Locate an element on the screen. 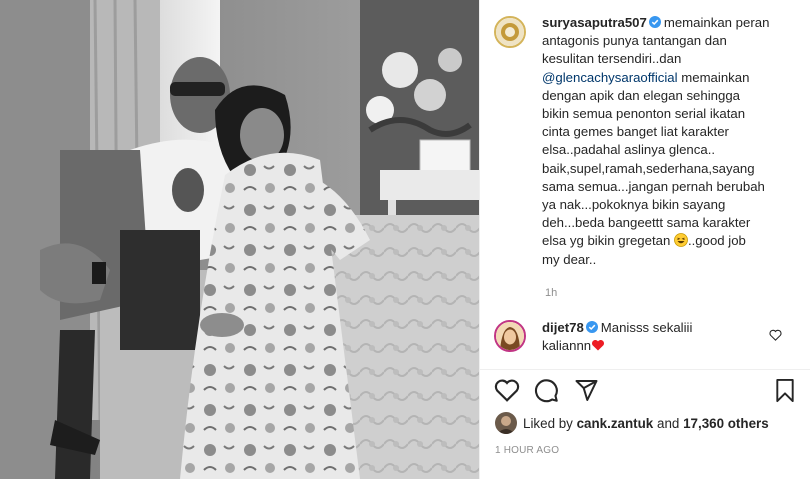 Image resolution: width=810 pixels, height=479 pixels. caption-line: memainkan is located at coordinates (715, 77).